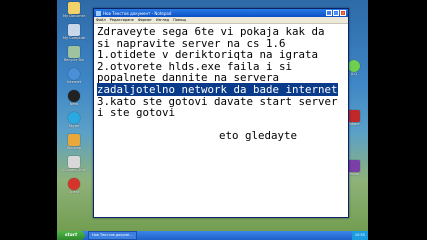 This screenshot has width=427, height=240. Describe the element at coordinates (71, 235) in the screenshot. I see `start-button: start` at that location.